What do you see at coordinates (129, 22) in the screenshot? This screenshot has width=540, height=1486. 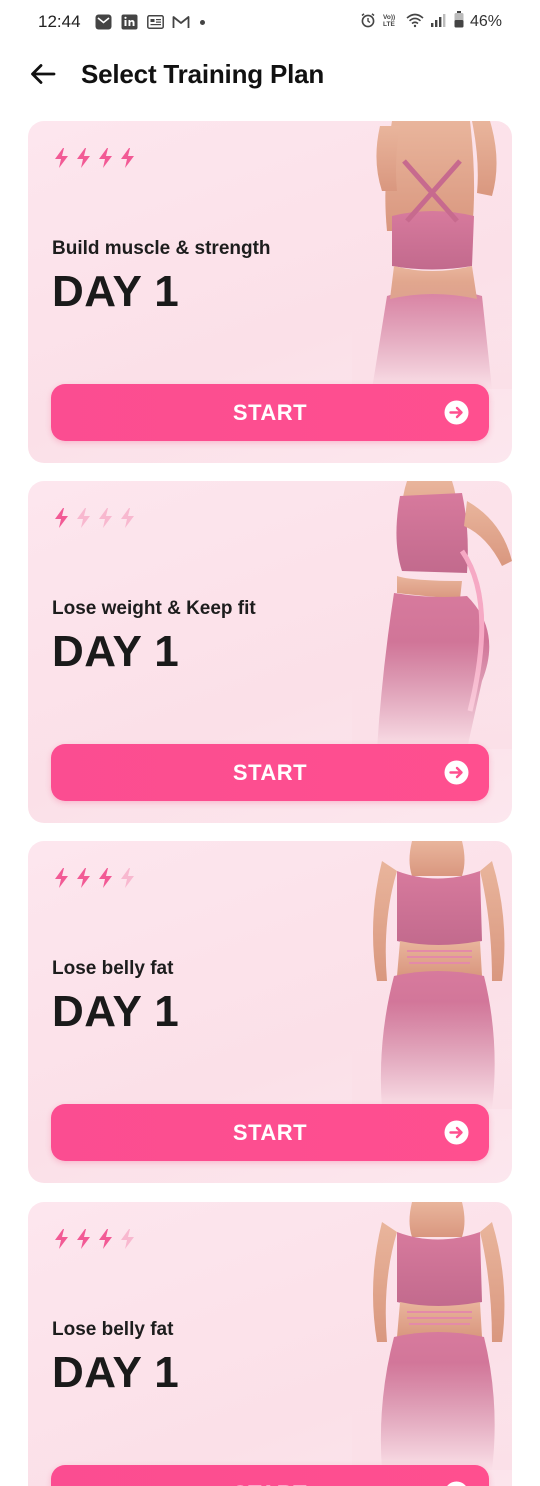 I see `linkedin-icon` at bounding box center [129, 22].